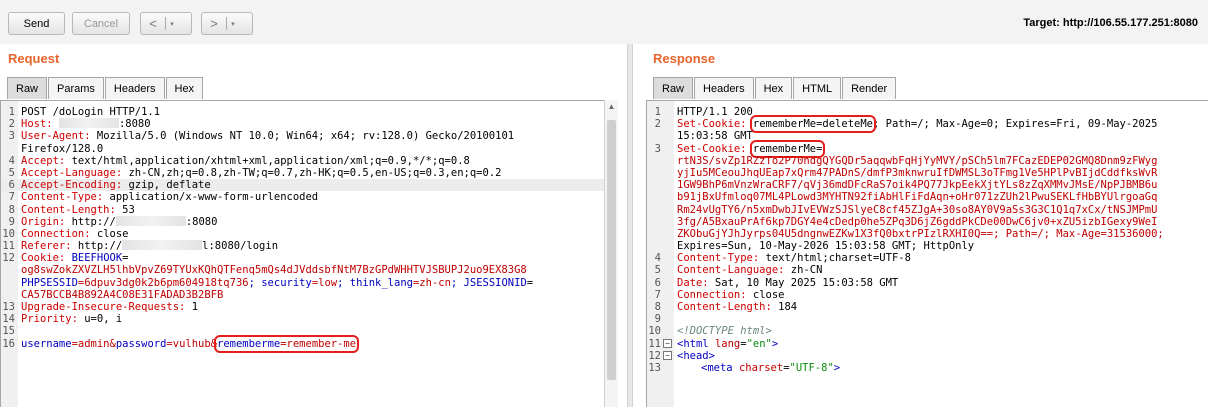 This screenshot has width=1208, height=407. I want to click on response-line-5: 5 Content-Language: zh-CN, so click(738, 270).